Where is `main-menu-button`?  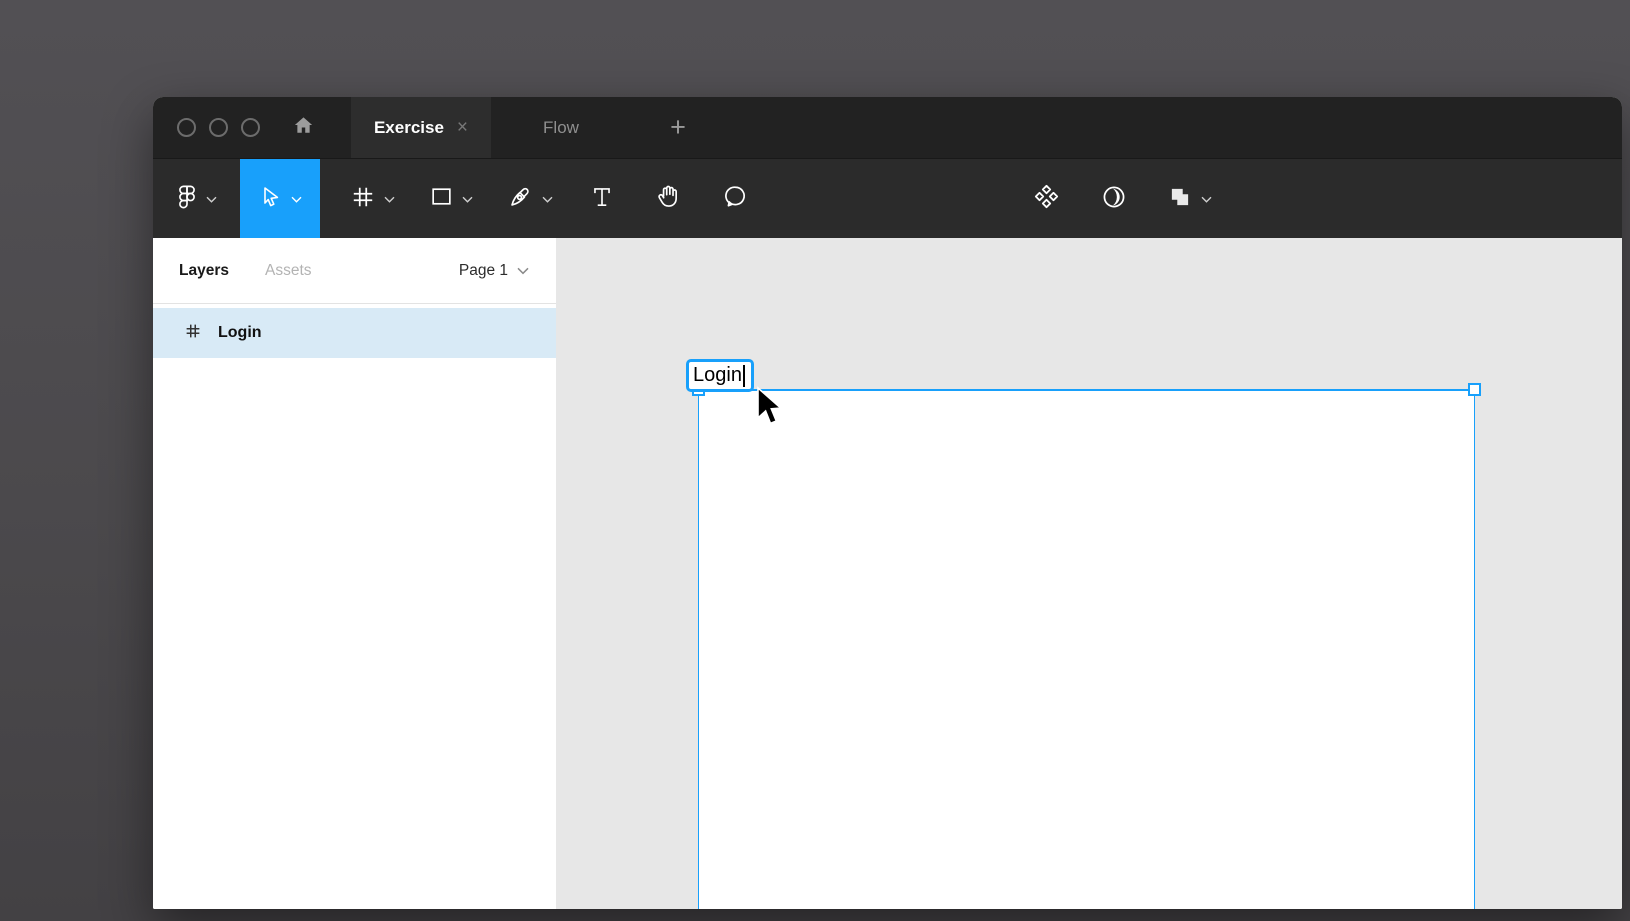
main-menu-button is located at coordinates (196, 199).